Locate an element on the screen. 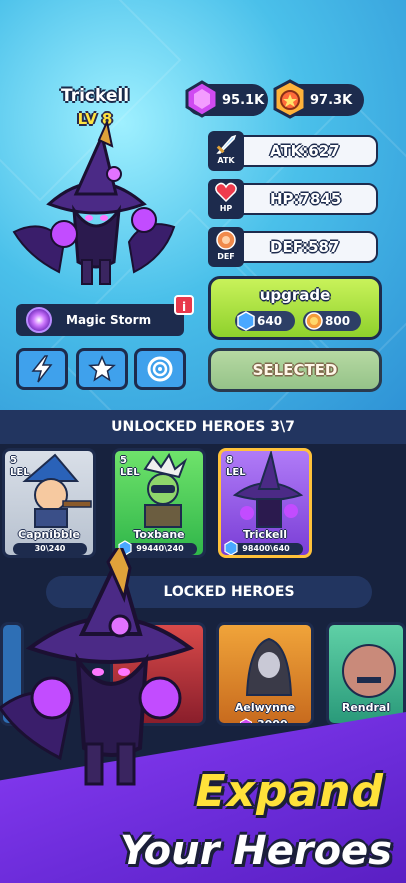 This screenshot has height=883, width=406. selected-button: SELECTED is located at coordinates (295, 370).